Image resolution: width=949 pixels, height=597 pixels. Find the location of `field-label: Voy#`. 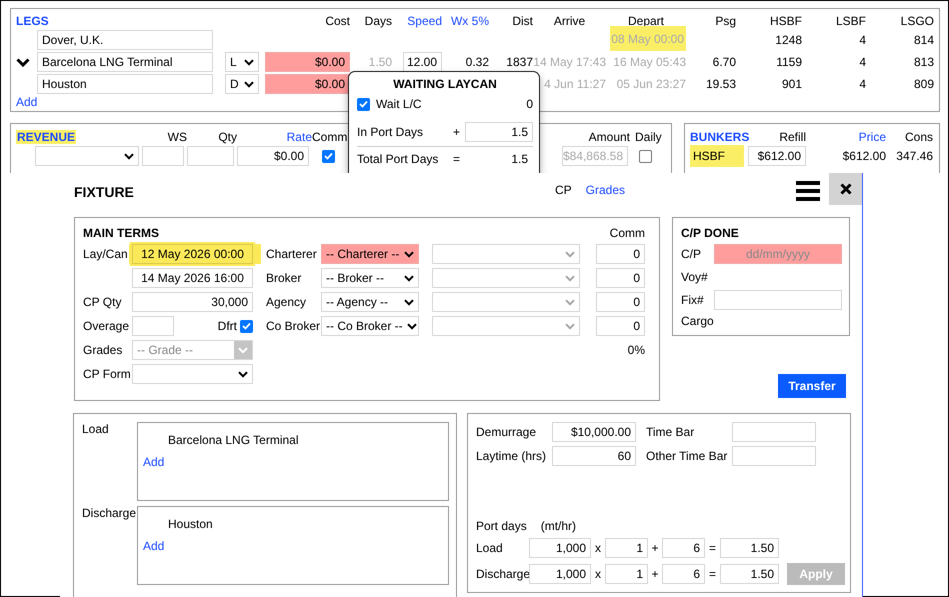

field-label: Voy# is located at coordinates (695, 277).